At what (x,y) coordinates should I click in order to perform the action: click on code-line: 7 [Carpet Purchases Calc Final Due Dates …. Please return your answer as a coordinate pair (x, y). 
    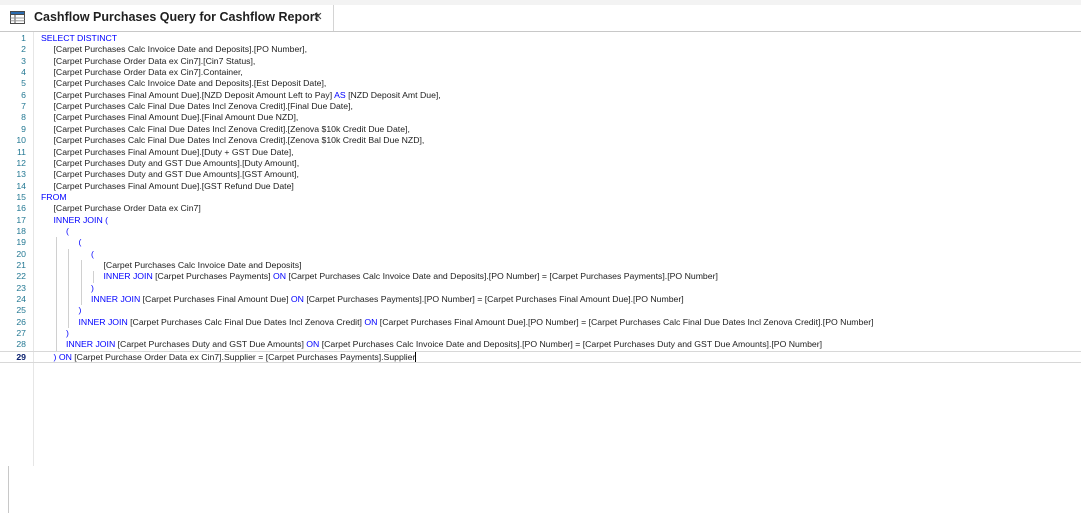
    Looking at the image, I should click on (540, 106).